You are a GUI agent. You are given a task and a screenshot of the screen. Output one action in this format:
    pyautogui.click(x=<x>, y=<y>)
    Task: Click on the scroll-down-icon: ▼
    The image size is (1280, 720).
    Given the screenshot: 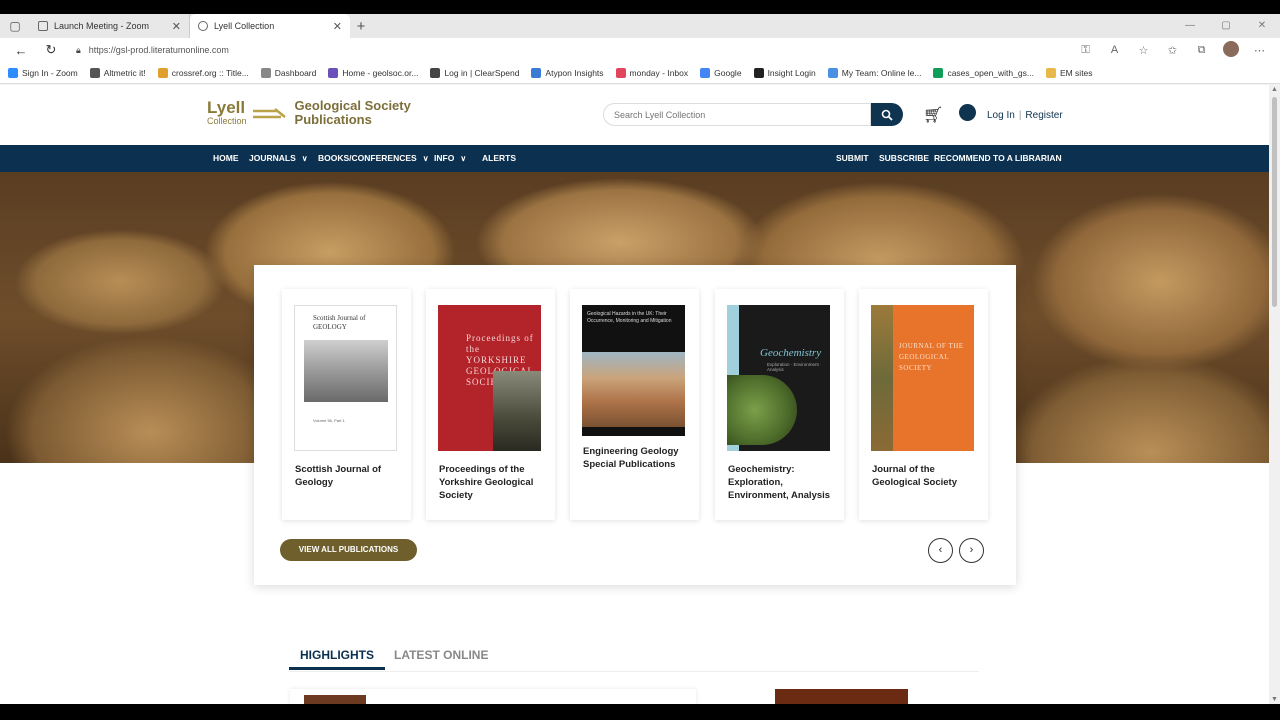 What is the action you would take?
    pyautogui.click(x=1274, y=699)
    